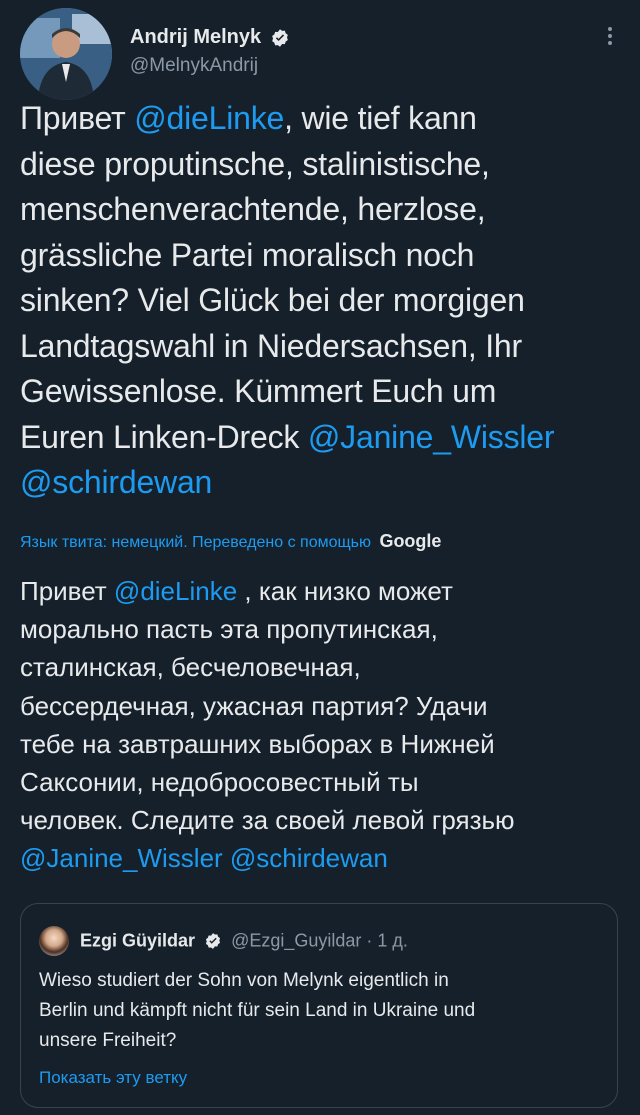 The image size is (640, 1115). I want to click on text-segment: Саксонии, недобросовестный ты, so click(219, 782).